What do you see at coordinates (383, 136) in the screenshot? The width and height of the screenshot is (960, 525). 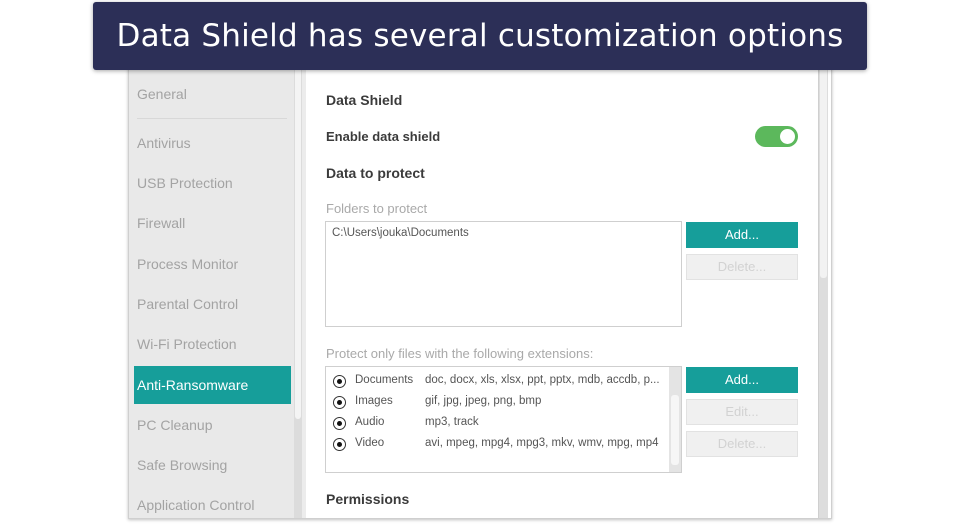 I see `enable-data-shield-label: Enable data shield` at bounding box center [383, 136].